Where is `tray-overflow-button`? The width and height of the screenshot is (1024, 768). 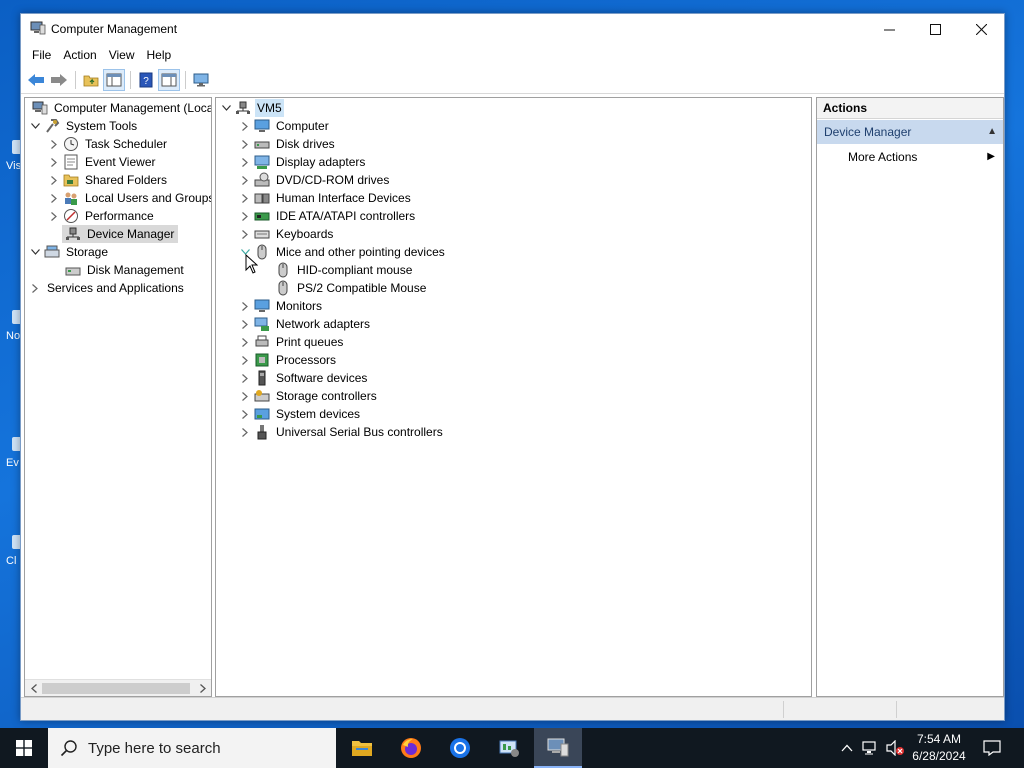 tray-overflow-button is located at coordinates (847, 748).